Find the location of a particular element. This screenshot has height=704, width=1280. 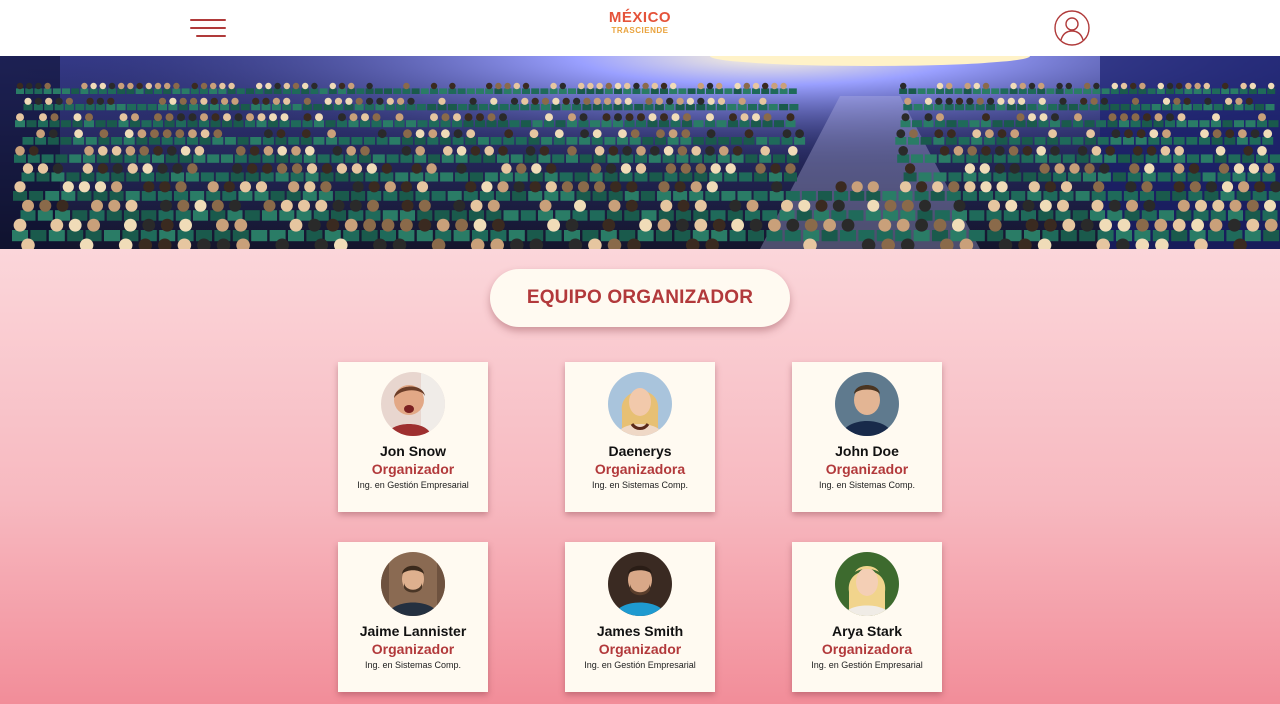

member-name: John Doe is located at coordinates (867, 451).